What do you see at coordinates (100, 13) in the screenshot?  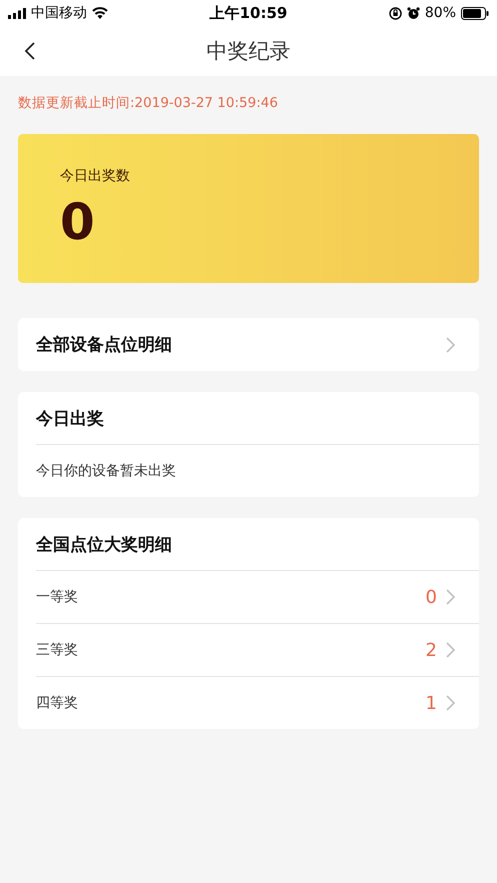 I see `wifi-icon` at bounding box center [100, 13].